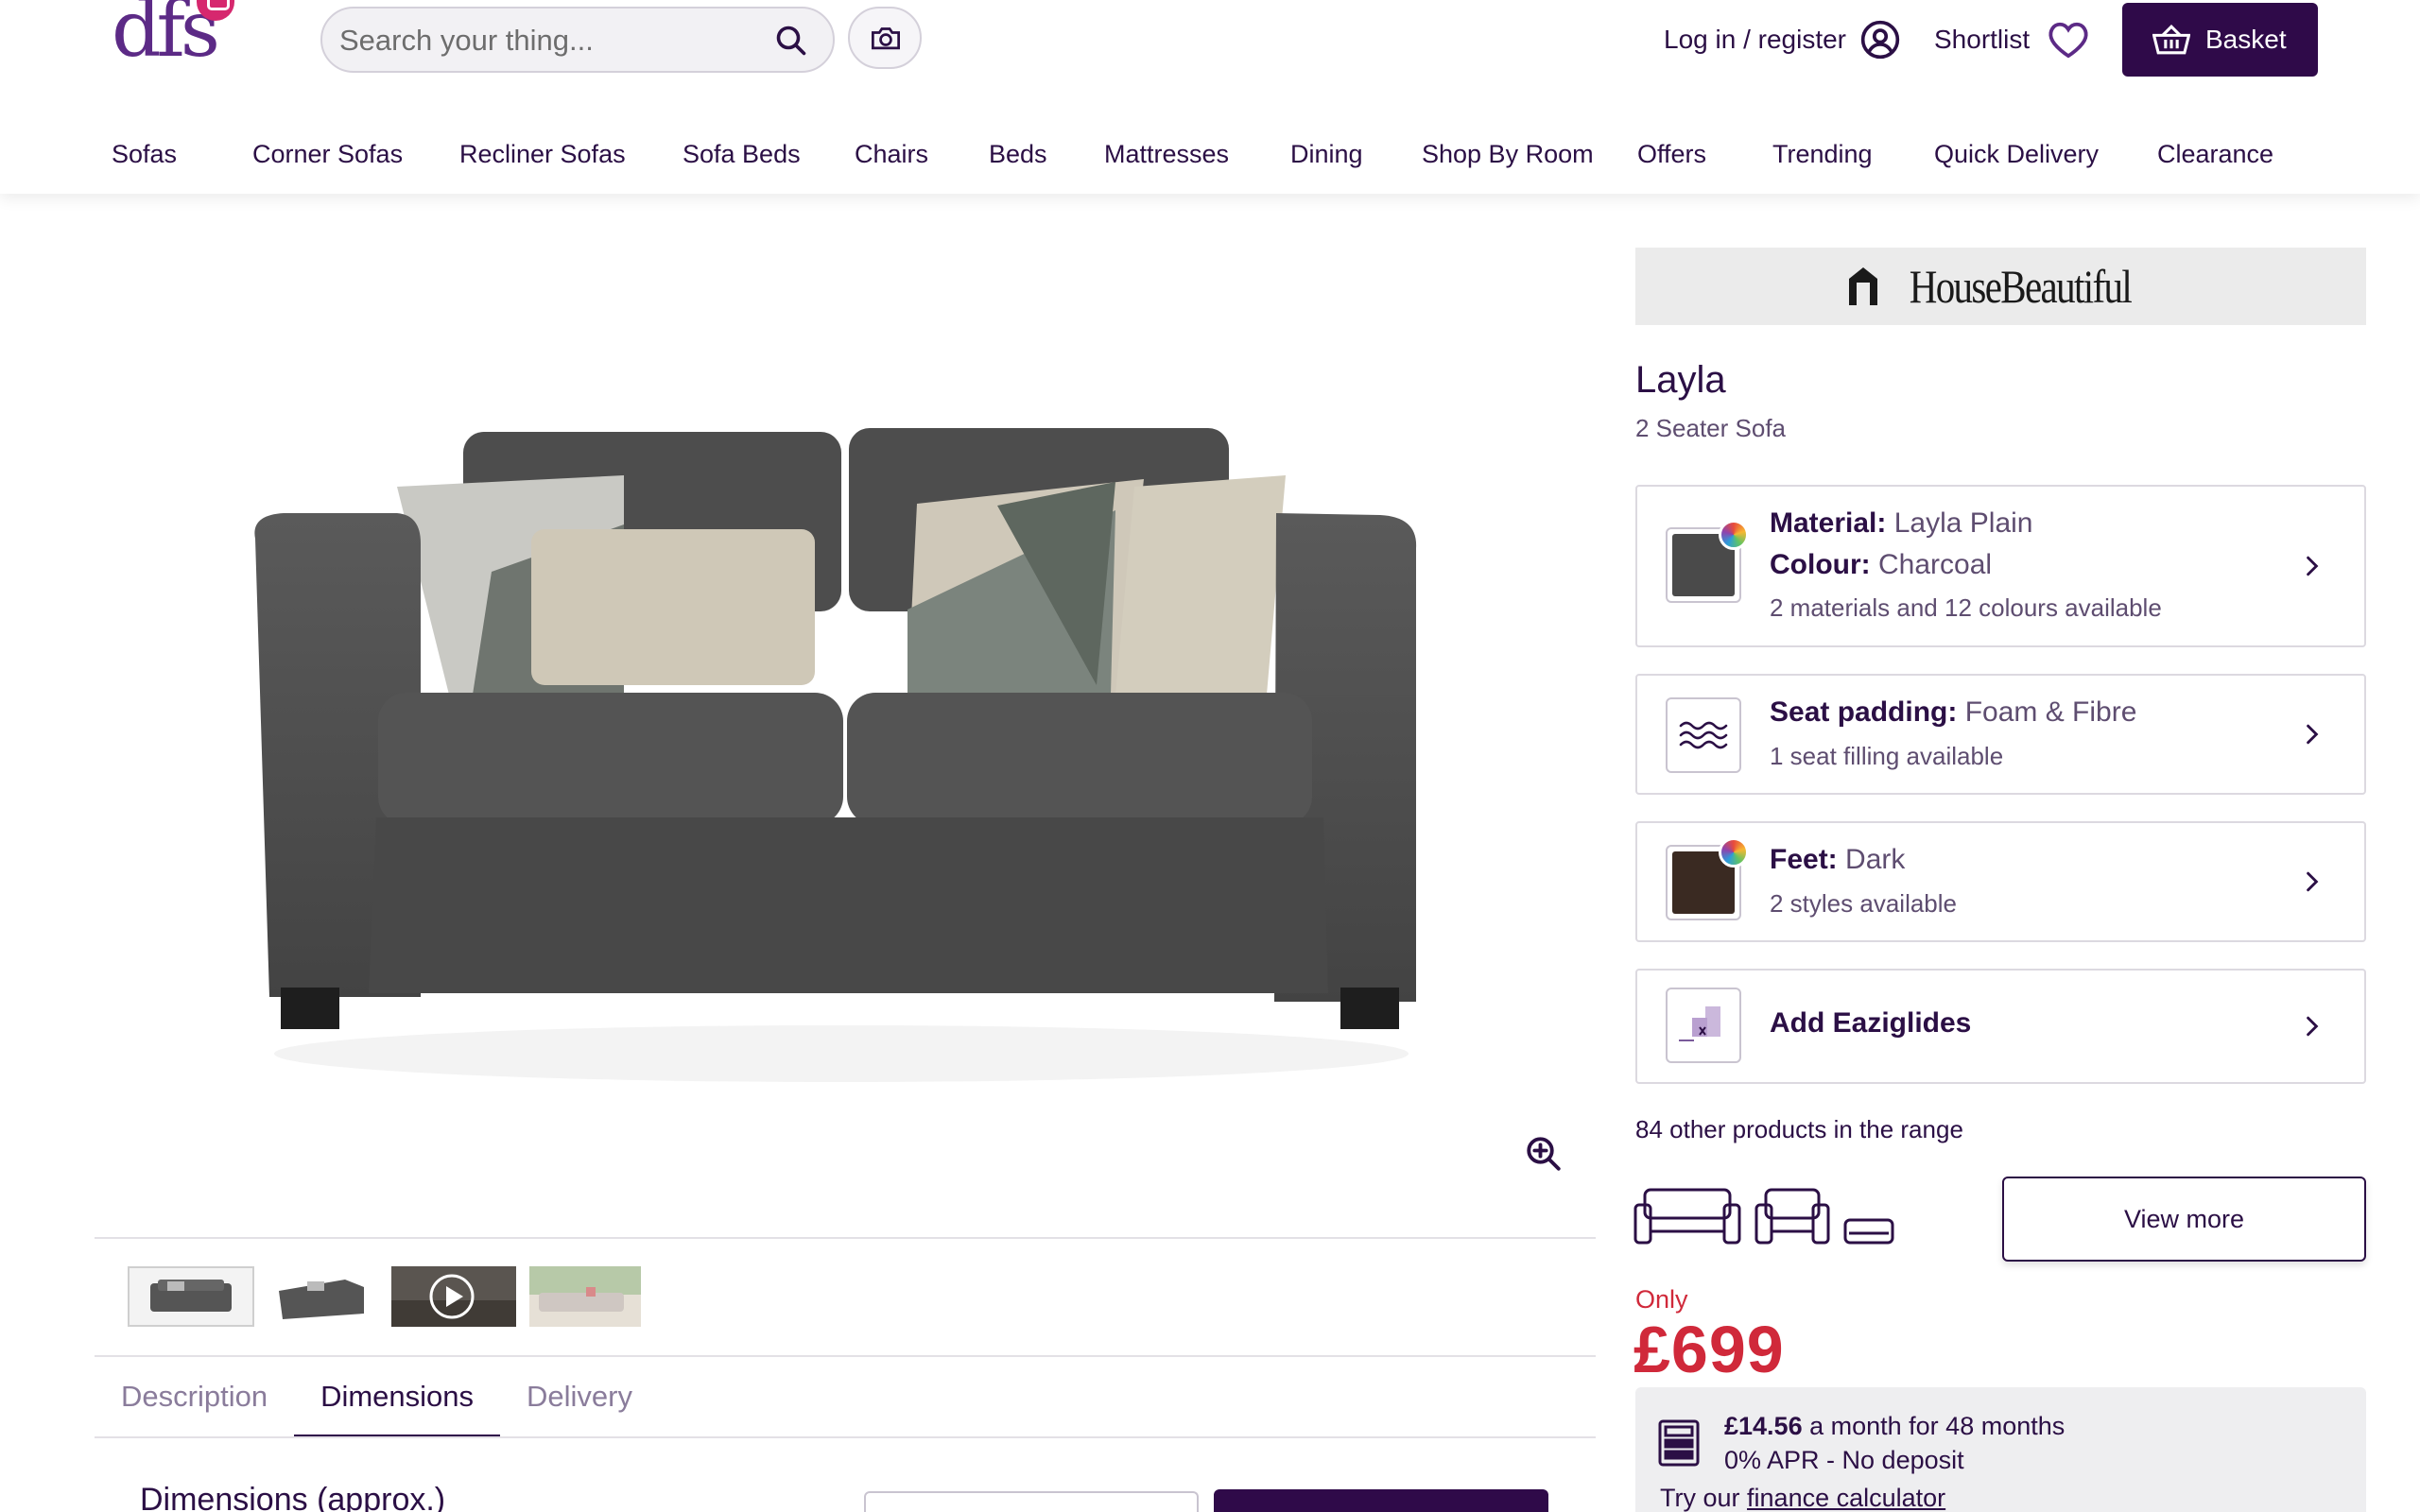  Describe the element at coordinates (1544, 1154) in the screenshot. I see `zoom-in-icon` at that location.